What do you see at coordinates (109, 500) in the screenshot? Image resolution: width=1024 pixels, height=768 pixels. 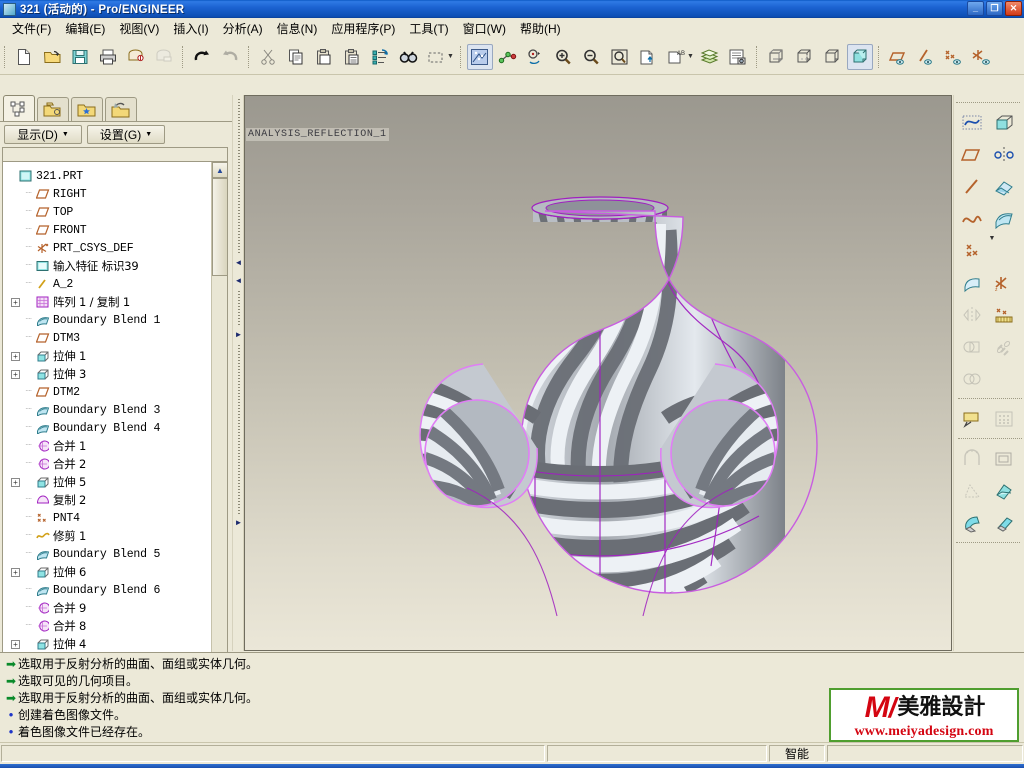 I see `tree-item: ┈ 复制 2` at bounding box center [109, 500].